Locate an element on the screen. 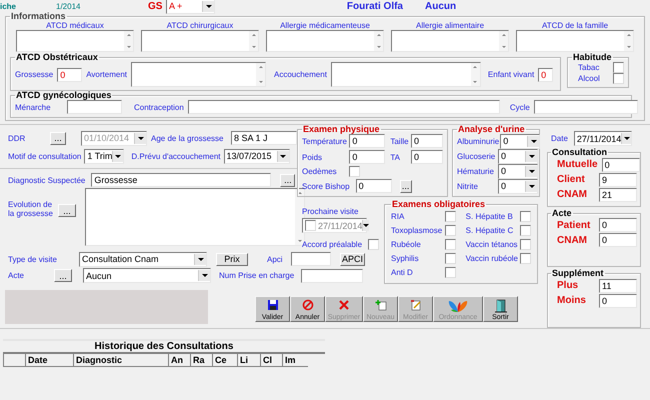  field-label: D.Prévu d'accouchement is located at coordinates (176, 156).